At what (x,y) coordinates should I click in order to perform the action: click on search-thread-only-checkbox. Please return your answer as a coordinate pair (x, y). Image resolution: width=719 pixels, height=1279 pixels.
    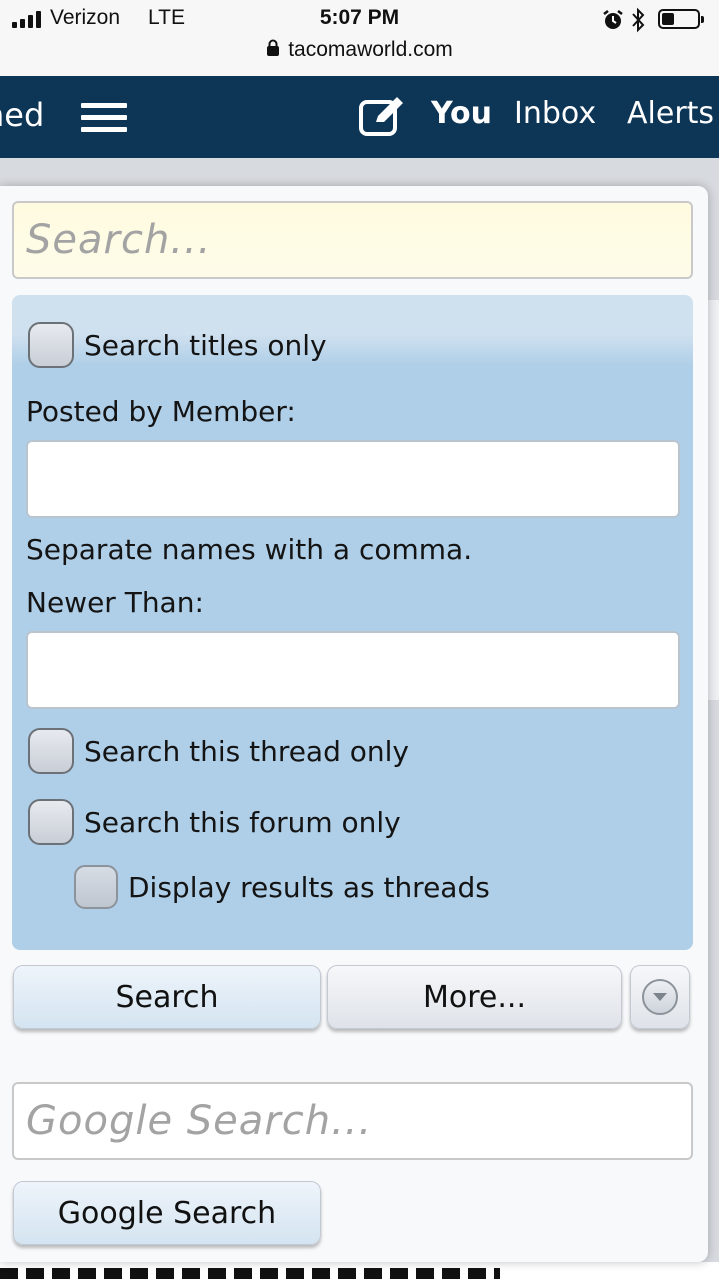
    Looking at the image, I should click on (51, 751).